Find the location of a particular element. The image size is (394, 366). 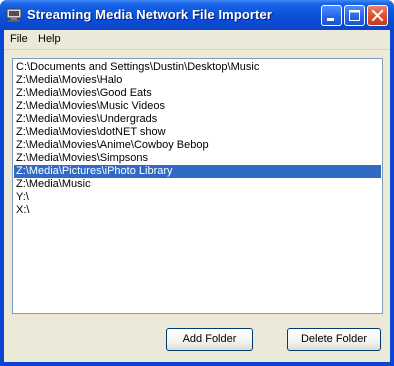

app-icon is located at coordinates (14, 15).